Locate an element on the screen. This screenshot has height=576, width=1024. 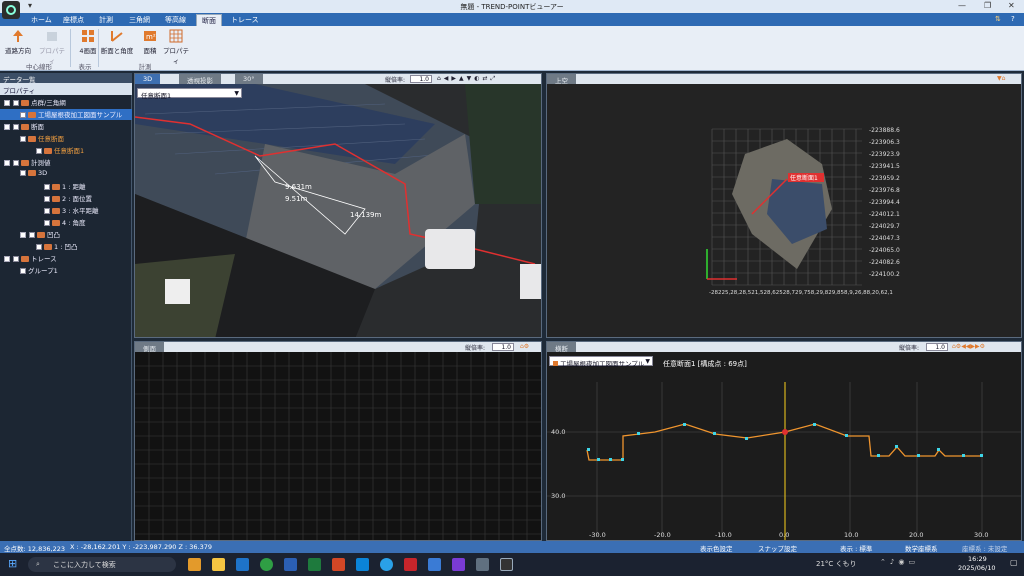
side-view-icons: ⌂⚙ is located at coordinates (524, 346).